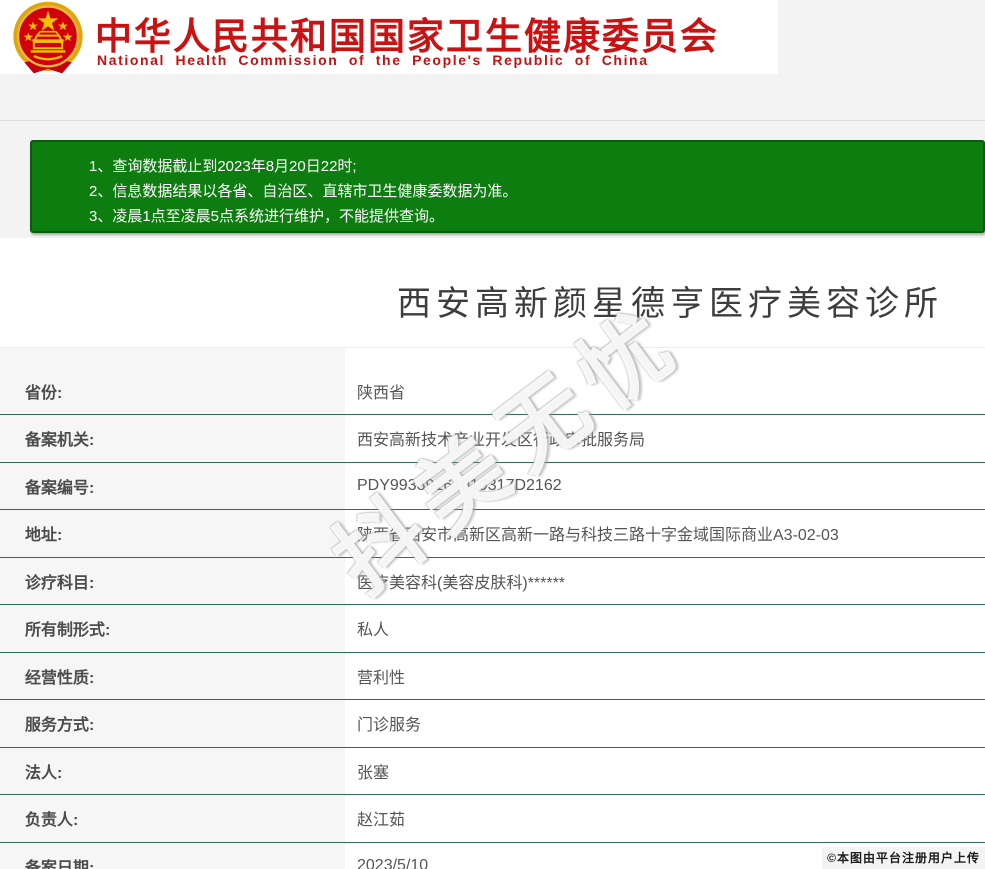 This screenshot has height=869, width=985. I want to click on row-label: 地址:, so click(172, 533).